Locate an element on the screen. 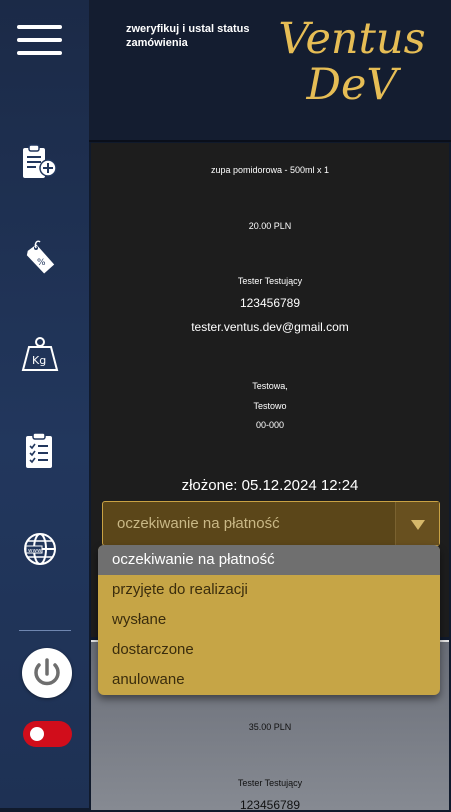 This screenshot has width=451, height=812. globe-icon: www is located at coordinates (40, 549).